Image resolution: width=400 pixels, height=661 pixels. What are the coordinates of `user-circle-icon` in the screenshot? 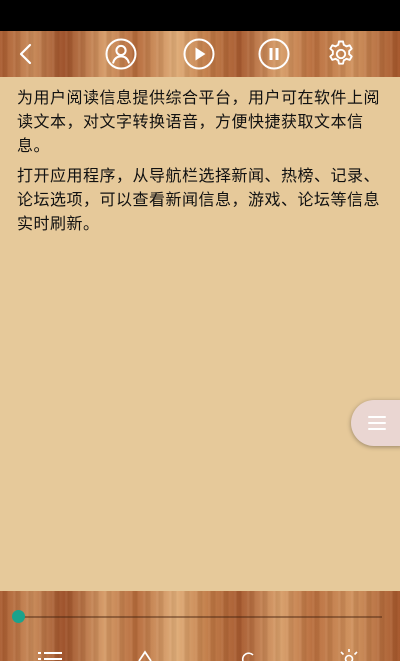 It's located at (121, 54).